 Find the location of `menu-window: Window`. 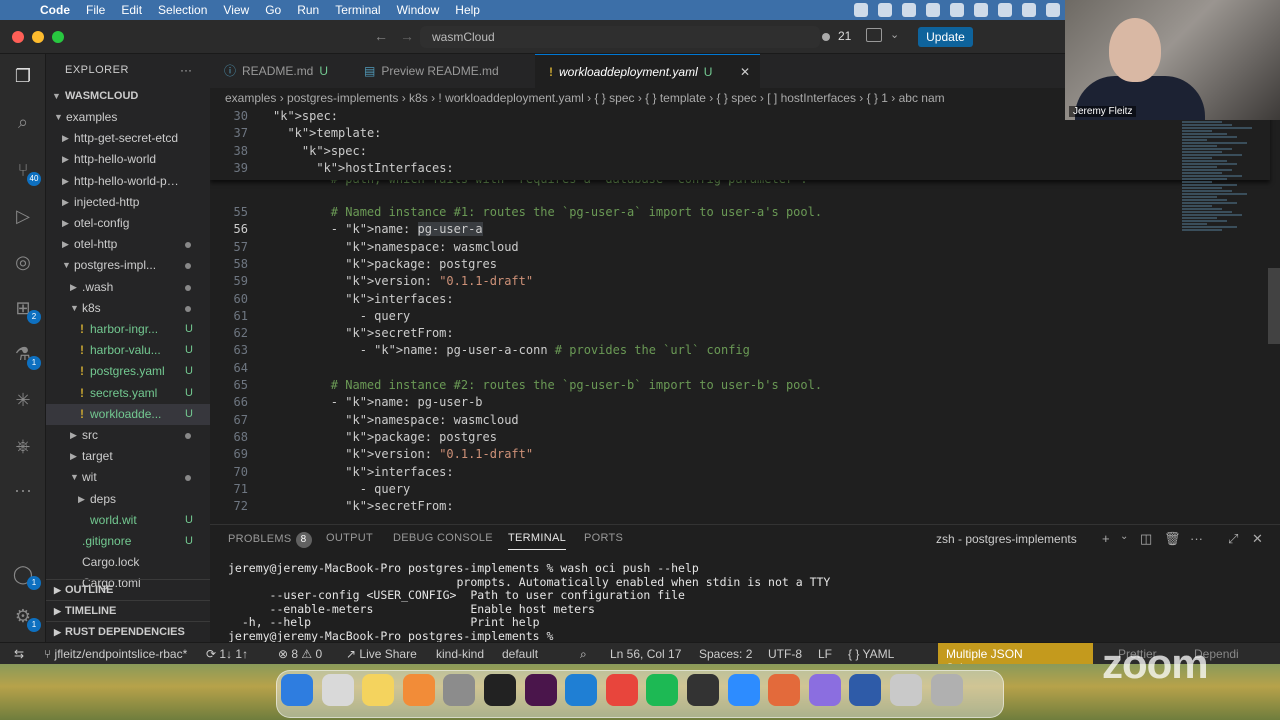

menu-window: Window is located at coordinates (418, 10).